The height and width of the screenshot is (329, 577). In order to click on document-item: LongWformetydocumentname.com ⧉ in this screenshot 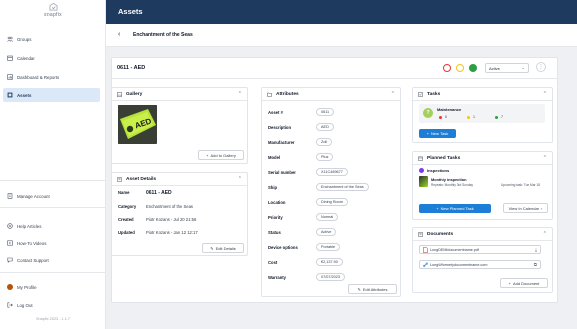, I will do `click(480, 264)`.